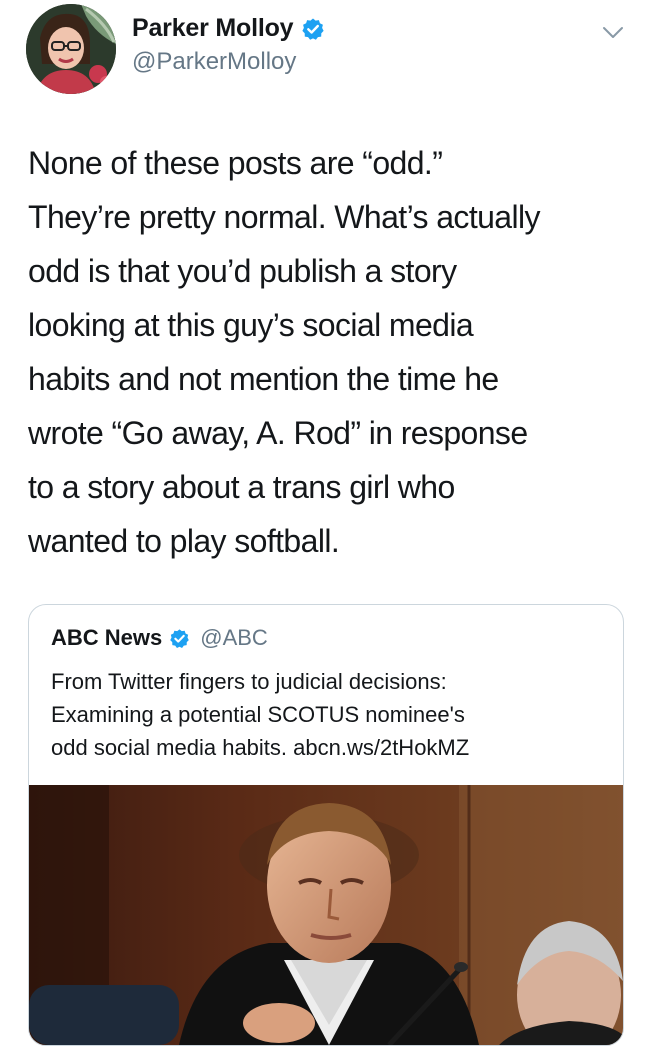 The height and width of the screenshot is (1046, 652). I want to click on author-handle: @ParkerMolloy, so click(214, 62).